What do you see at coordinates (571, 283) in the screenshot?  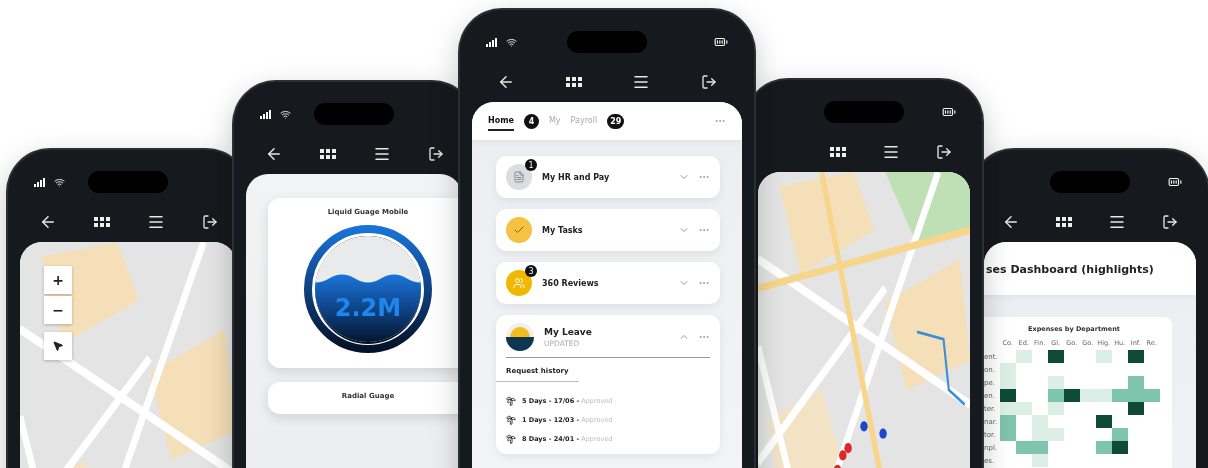 I see `card-title: 360 Reviews` at bounding box center [571, 283].